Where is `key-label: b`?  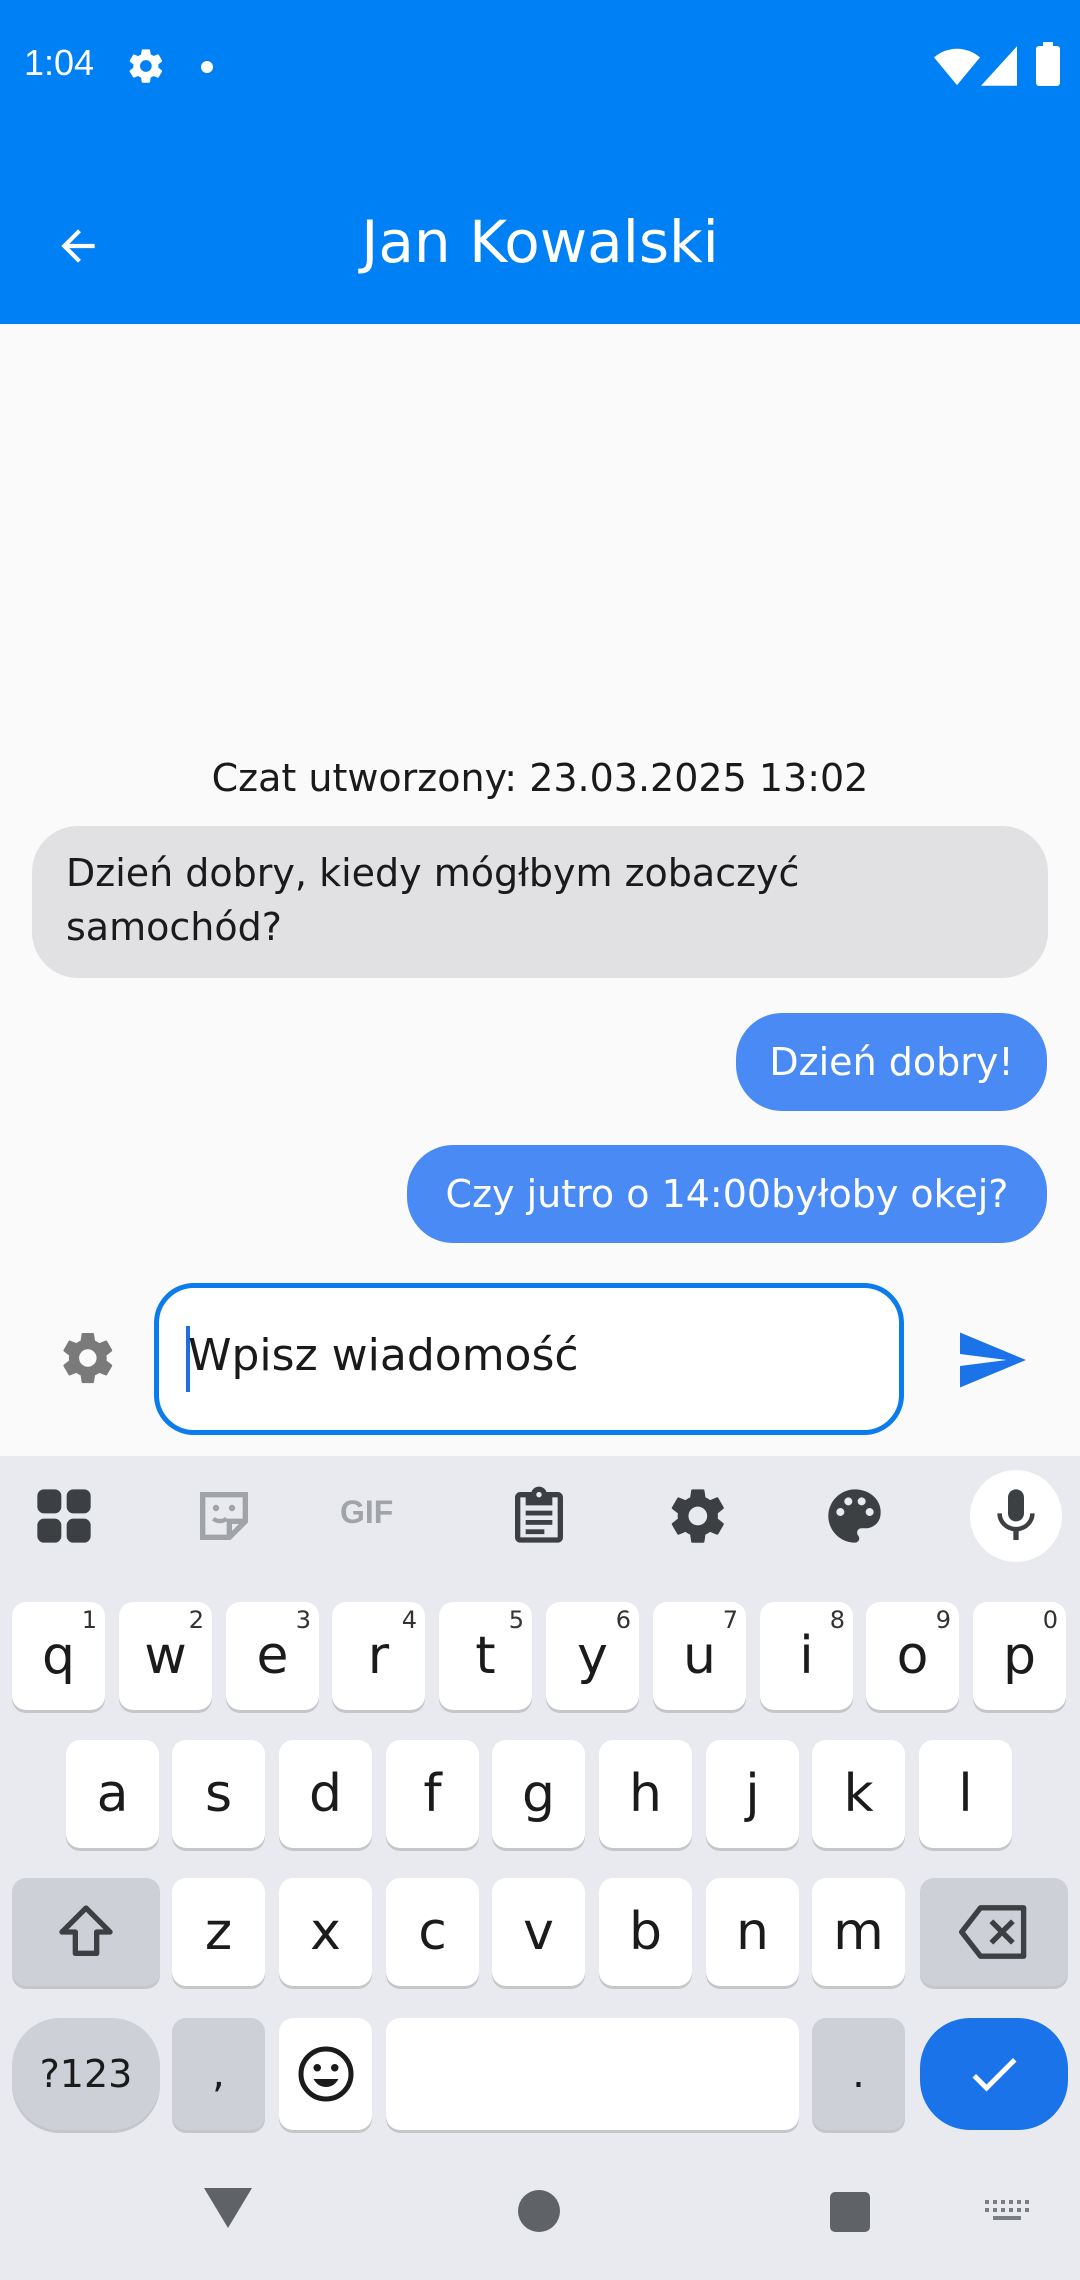
key-label: b is located at coordinates (645, 1932).